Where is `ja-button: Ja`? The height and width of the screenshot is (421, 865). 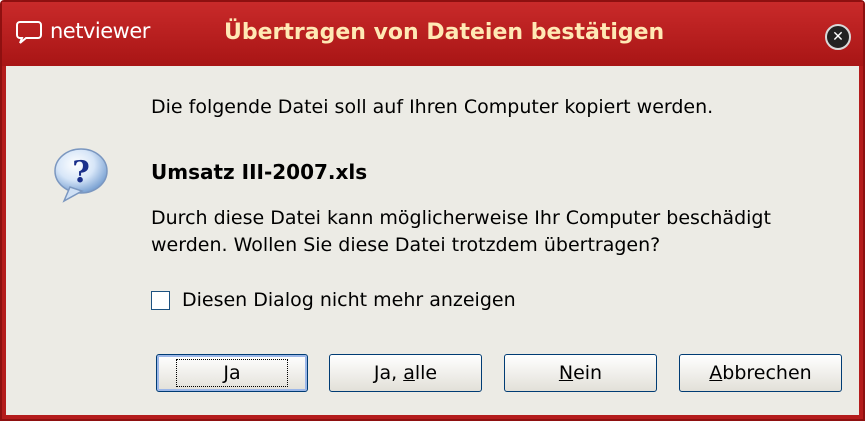
ja-button: Ja is located at coordinates (232, 373).